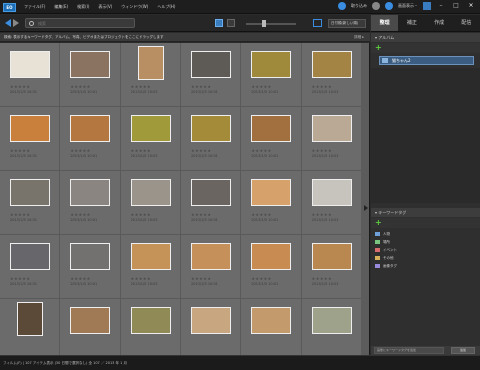 This screenshot has width=480, height=370. What do you see at coordinates (466, 23) in the screenshot?
I see `tab-3: 配信` at bounding box center [466, 23].